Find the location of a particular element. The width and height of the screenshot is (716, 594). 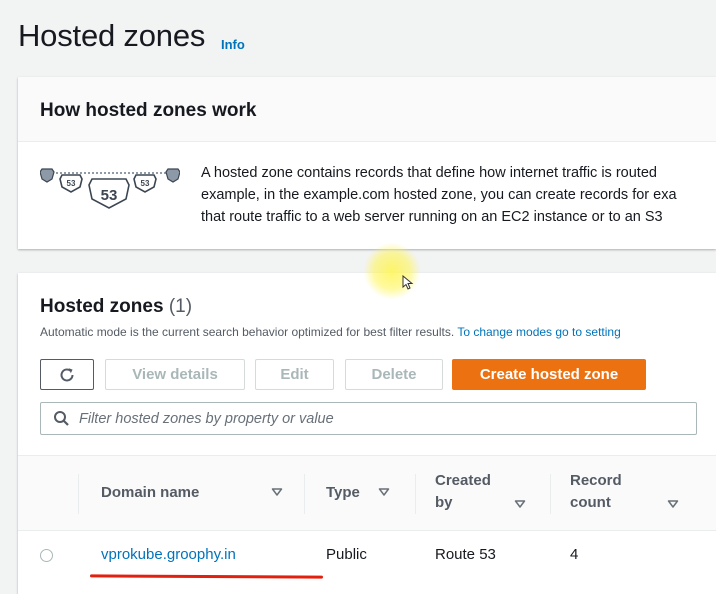

how-panel-title: How hosted zones work is located at coordinates (148, 110).